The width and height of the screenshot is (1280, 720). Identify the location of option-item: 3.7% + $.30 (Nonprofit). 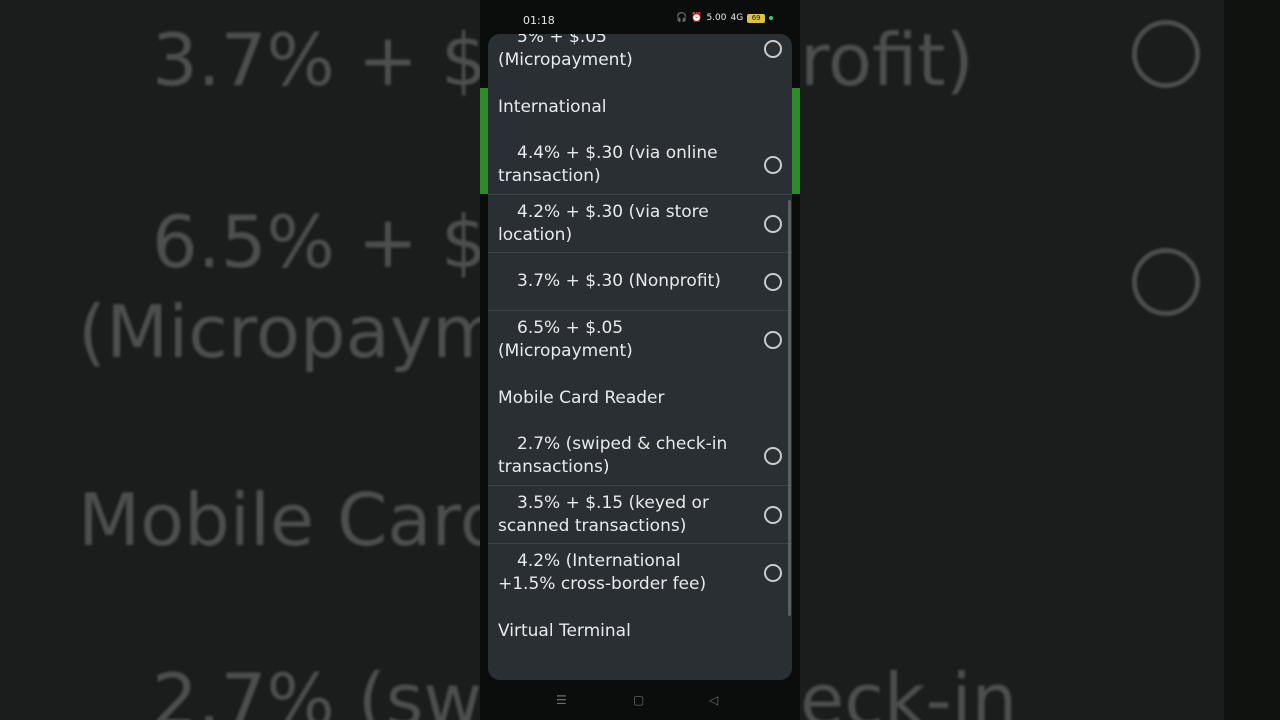
(640, 281).